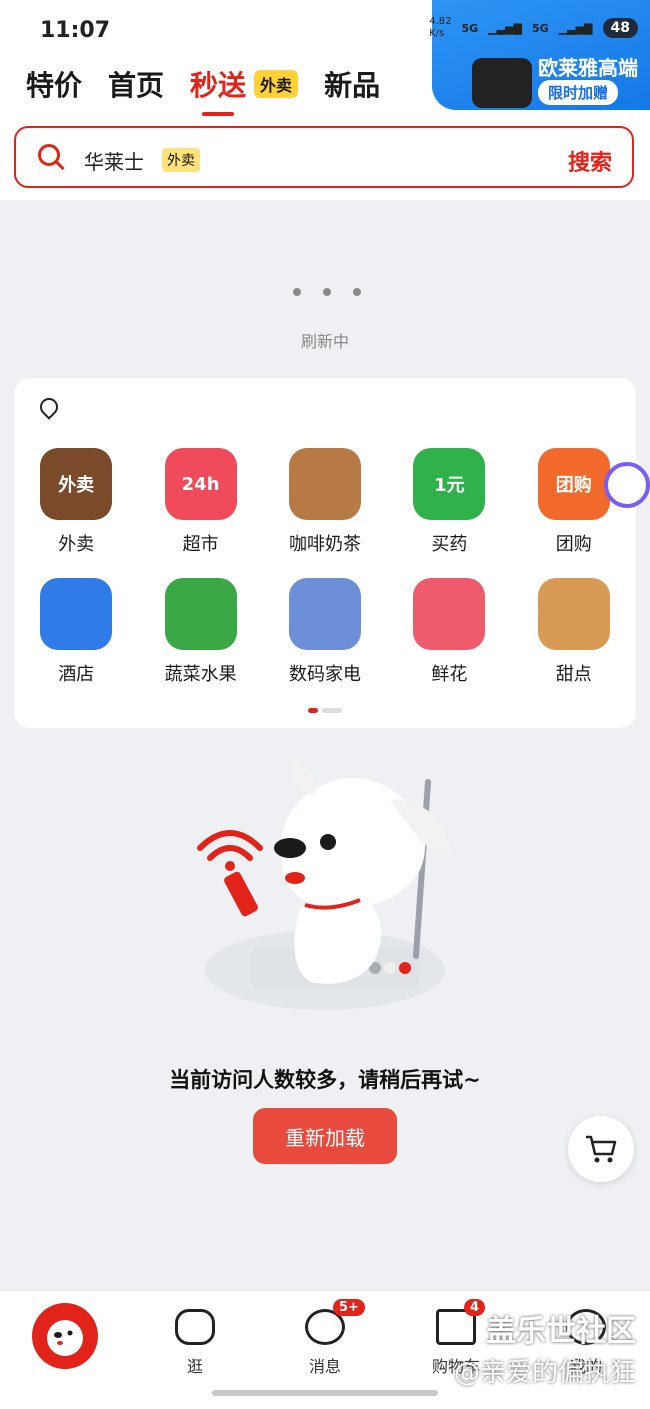 This screenshot has height=1409, width=650. What do you see at coordinates (324, 484) in the screenshot?
I see `coffee-cup-icon` at bounding box center [324, 484].